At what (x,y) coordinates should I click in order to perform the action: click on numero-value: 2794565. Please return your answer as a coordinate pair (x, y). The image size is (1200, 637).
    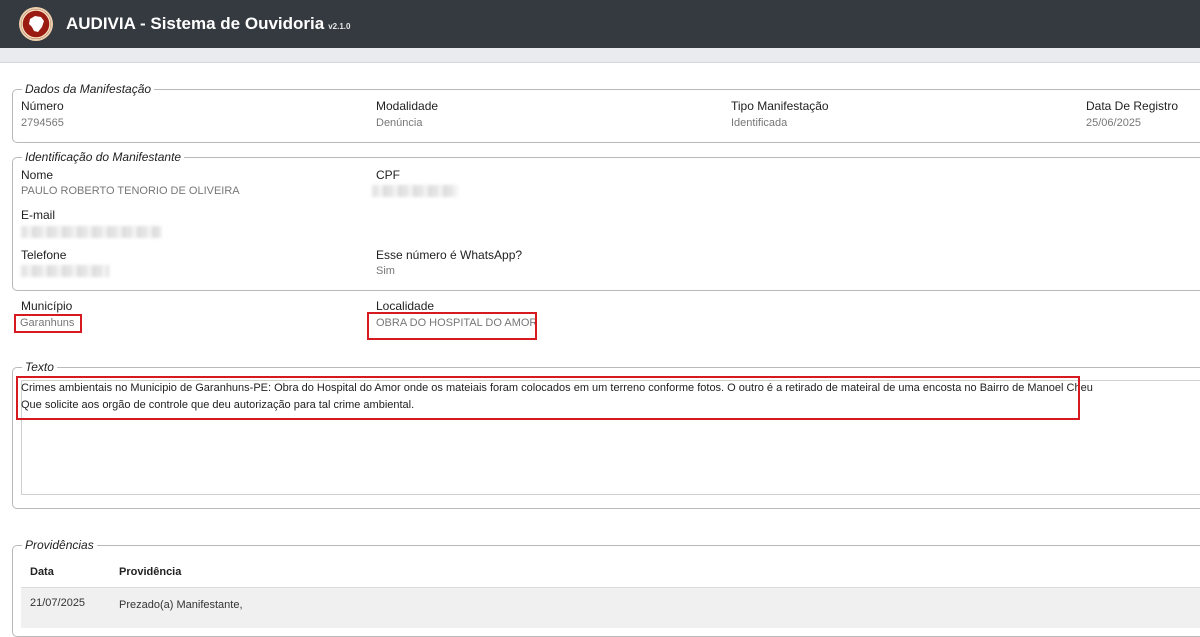
    Looking at the image, I should click on (42, 123).